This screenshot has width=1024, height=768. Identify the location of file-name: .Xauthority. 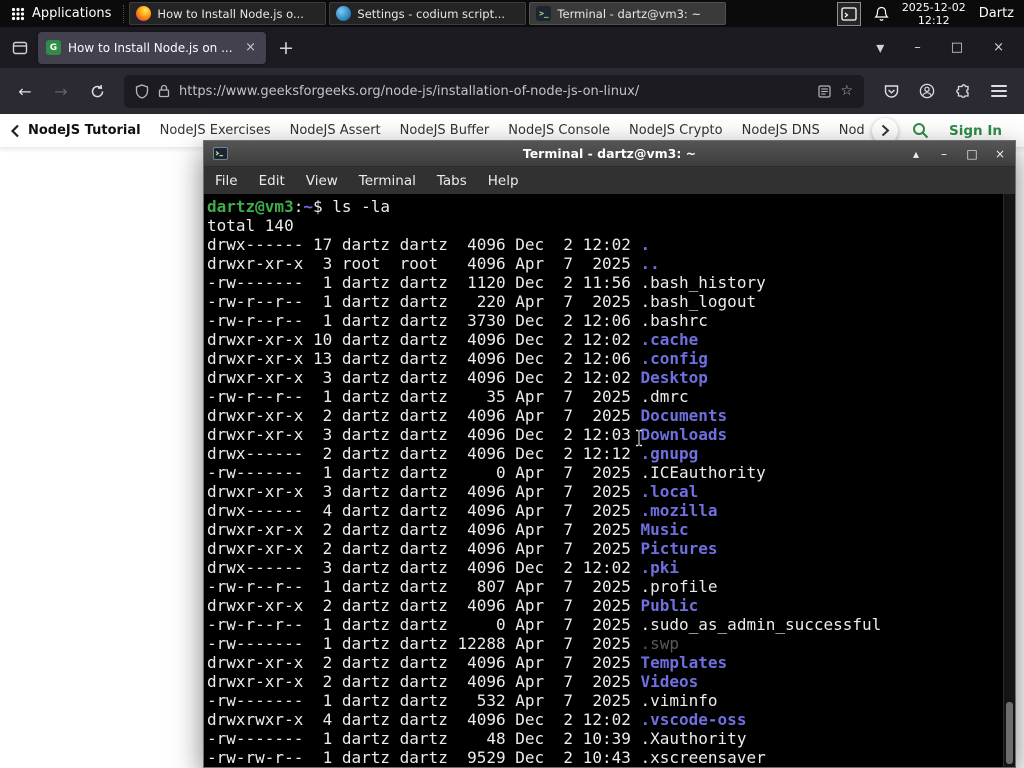
(693, 738).